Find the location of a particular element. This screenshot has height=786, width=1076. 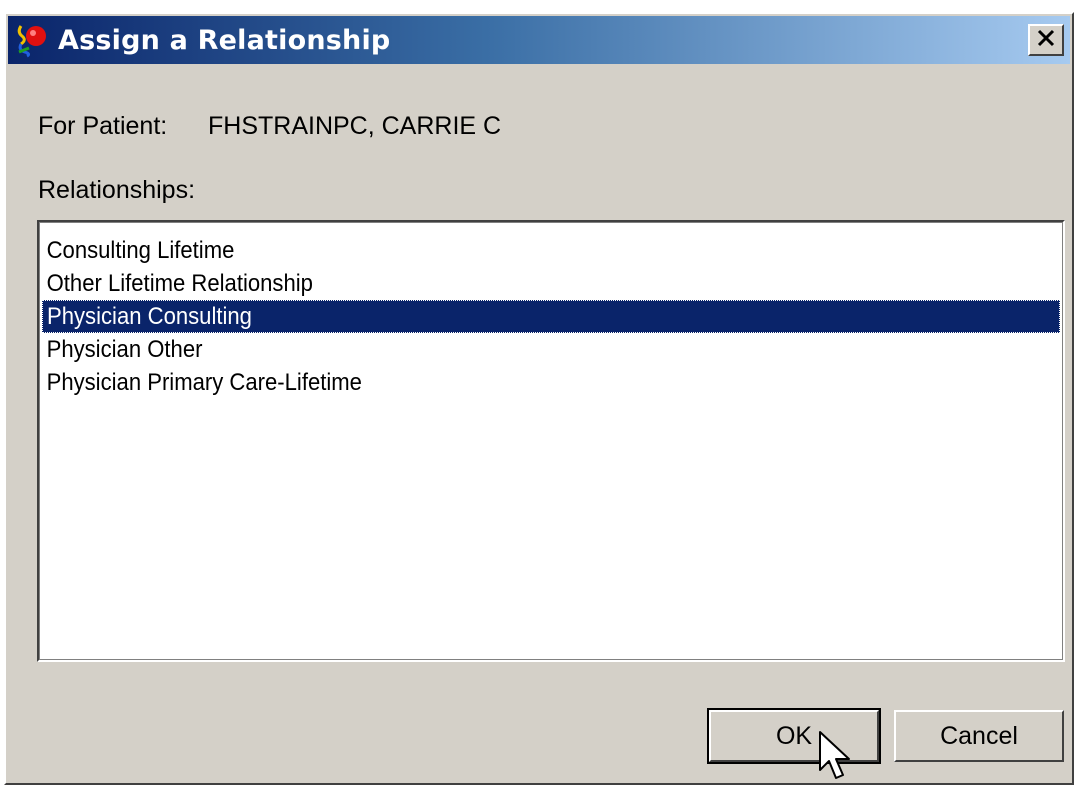

close-icon is located at coordinates (1046, 40).